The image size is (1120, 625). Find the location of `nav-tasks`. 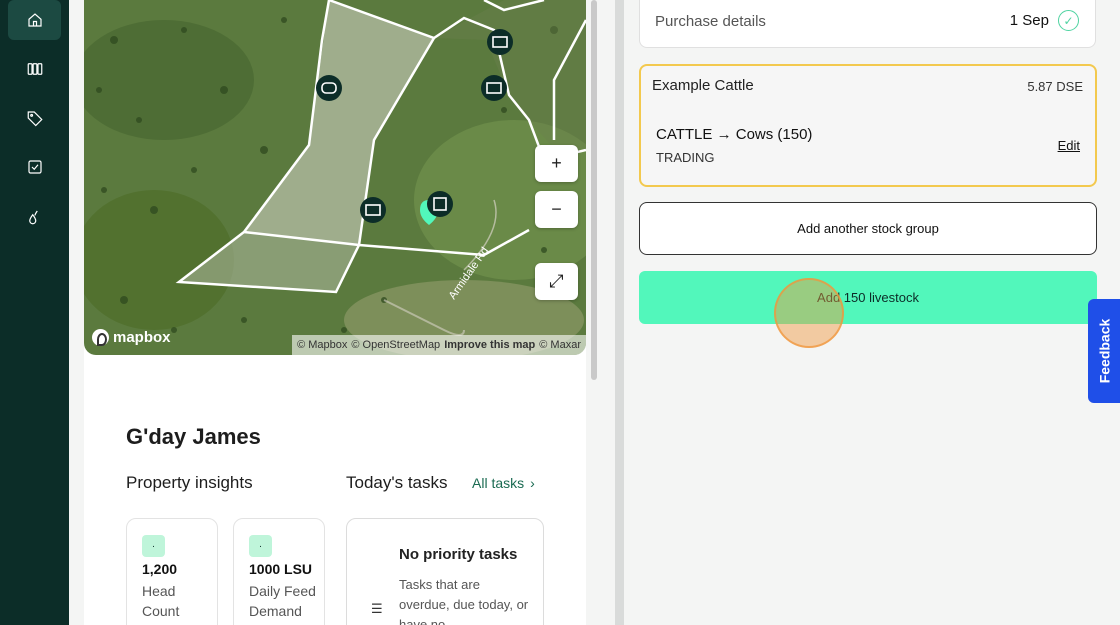

nav-tasks is located at coordinates (34, 167).